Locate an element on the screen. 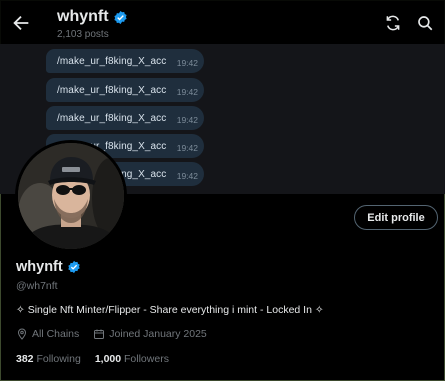 The height and width of the screenshot is (381, 445). back-button is located at coordinates (21, 23).